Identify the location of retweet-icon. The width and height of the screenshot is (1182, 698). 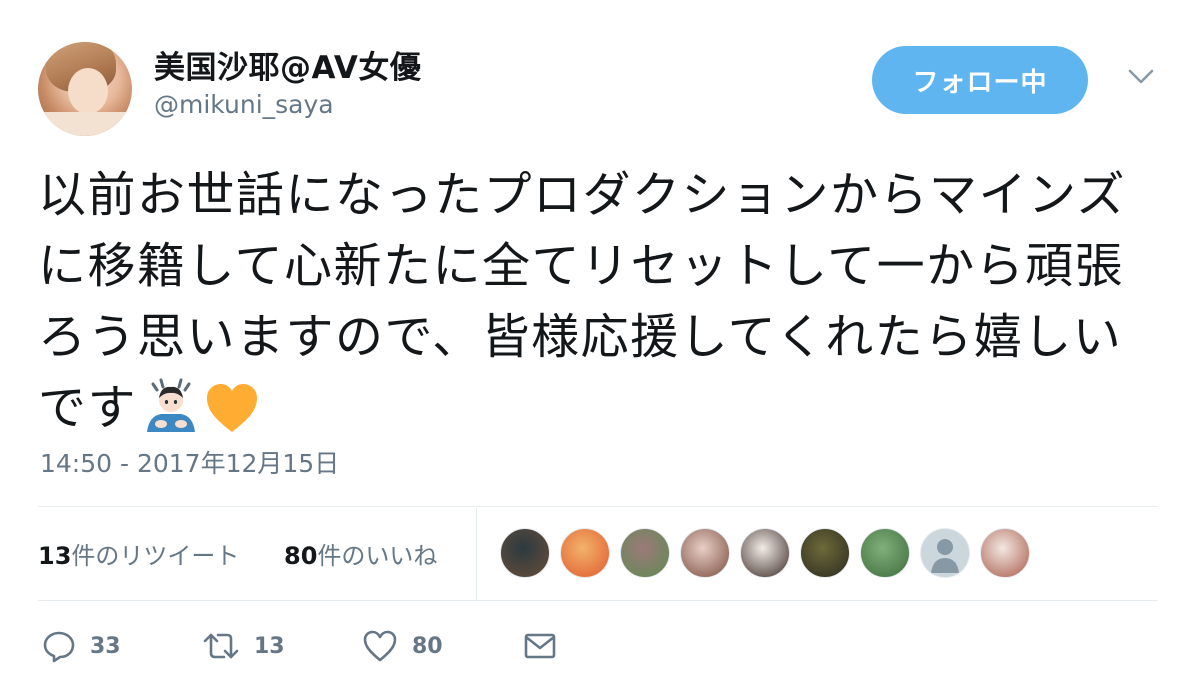
(221, 646).